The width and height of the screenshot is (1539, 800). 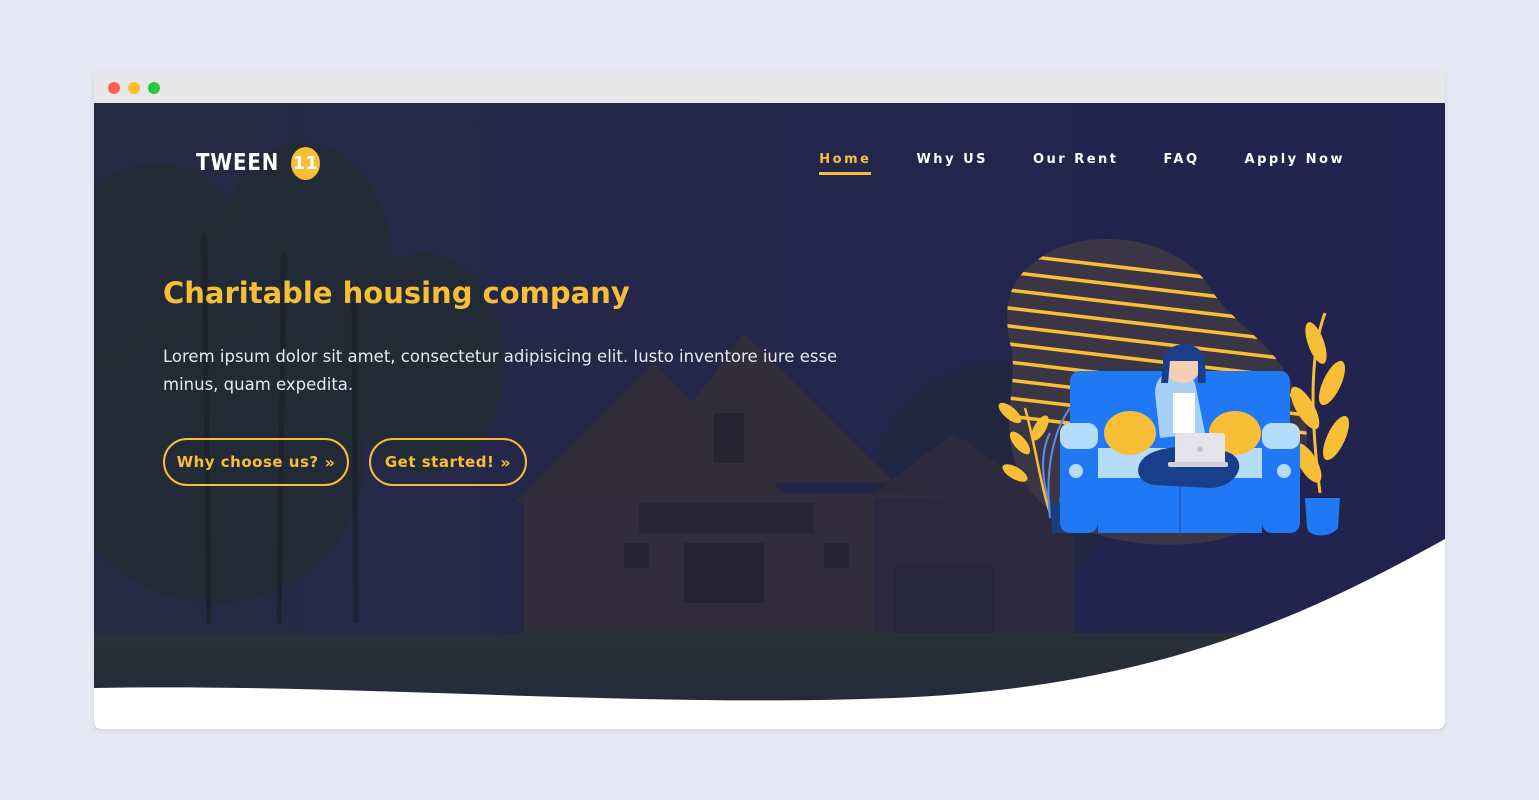 What do you see at coordinates (305, 163) in the screenshot?
I see `logo-badge: 11` at bounding box center [305, 163].